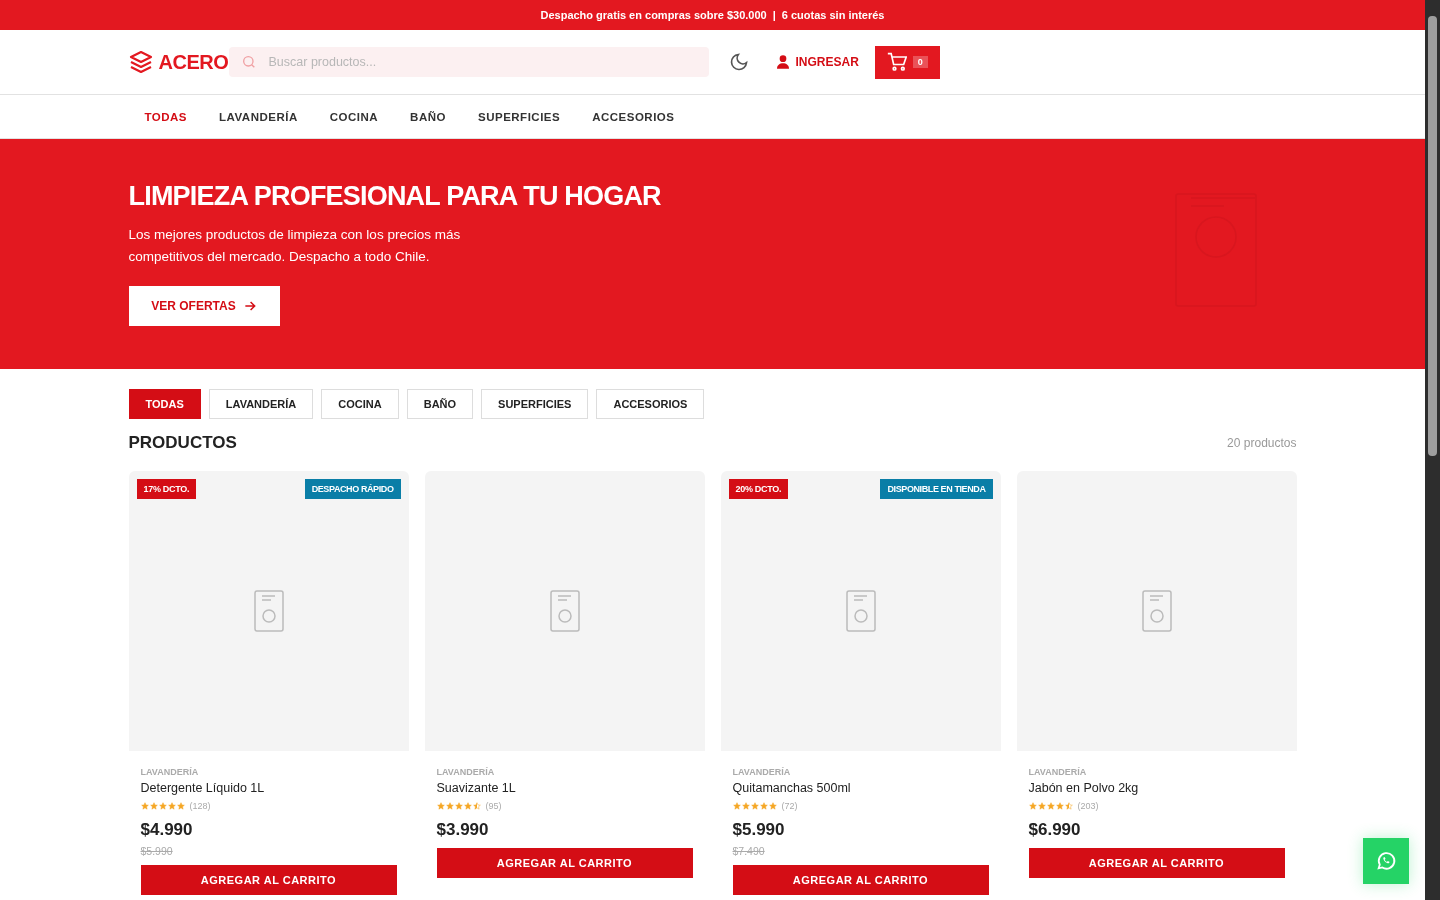 The image size is (1440, 900). Describe the element at coordinates (463, 830) in the screenshot. I see `product-price: $3.990` at that location.